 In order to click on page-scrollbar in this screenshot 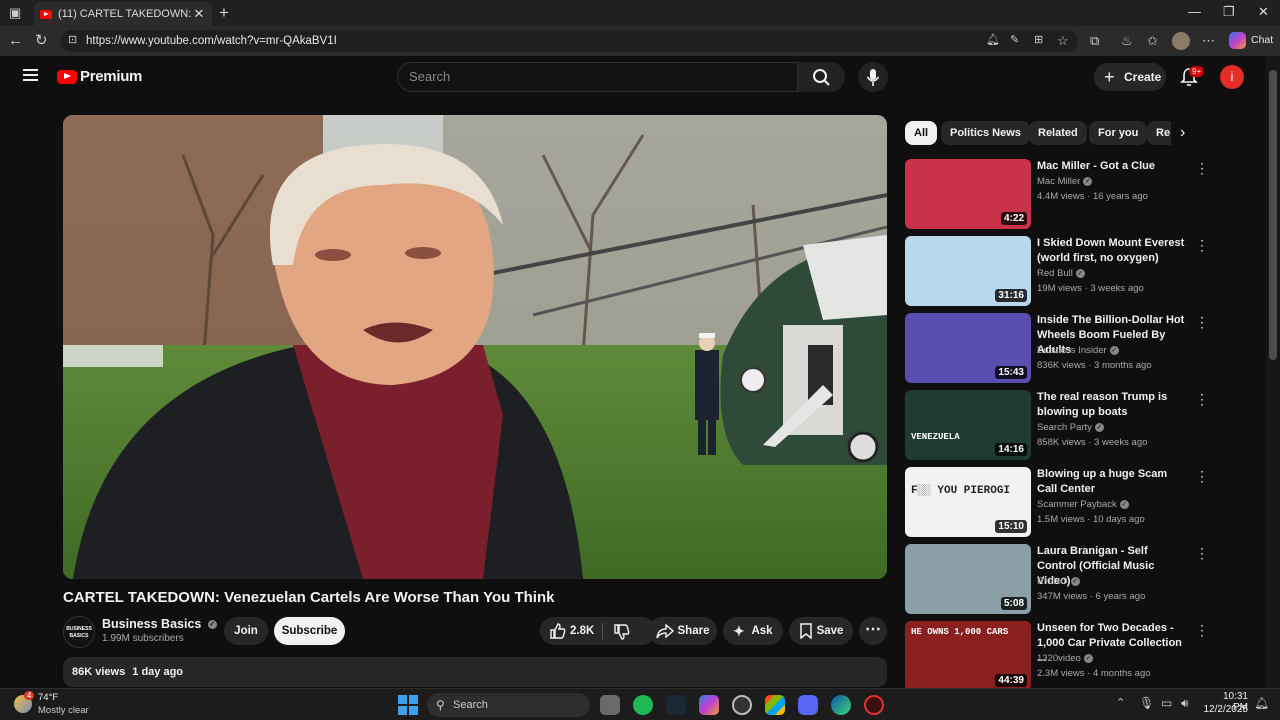, I will do `click(1273, 372)`.